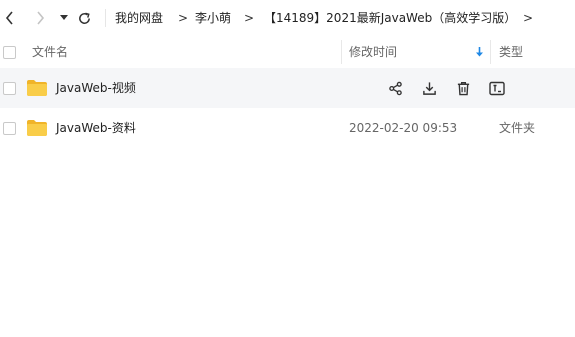 The width and height of the screenshot is (575, 337). I want to click on chevron-left-icon, so click(9, 18).